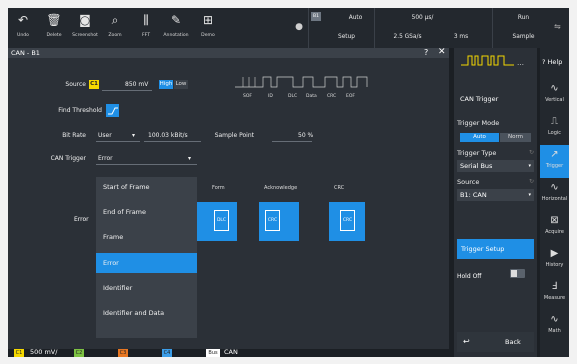 This screenshot has width=577, height=364. What do you see at coordinates (167, 353) in the screenshot?
I see `channel-c4-tag: C4` at bounding box center [167, 353].